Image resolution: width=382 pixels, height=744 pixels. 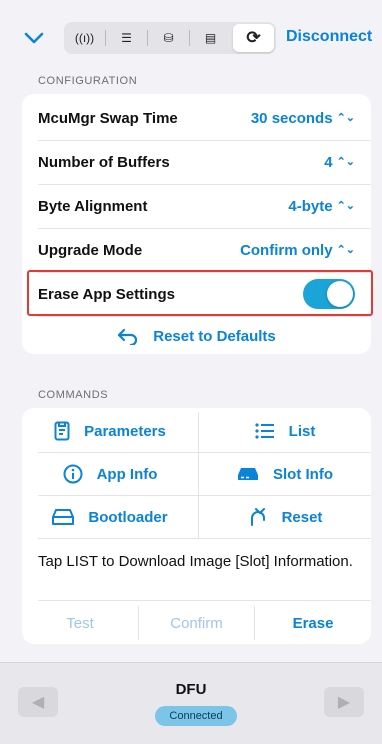 What do you see at coordinates (125, 431) in the screenshot?
I see `parameters-label: Parameters` at bounding box center [125, 431].